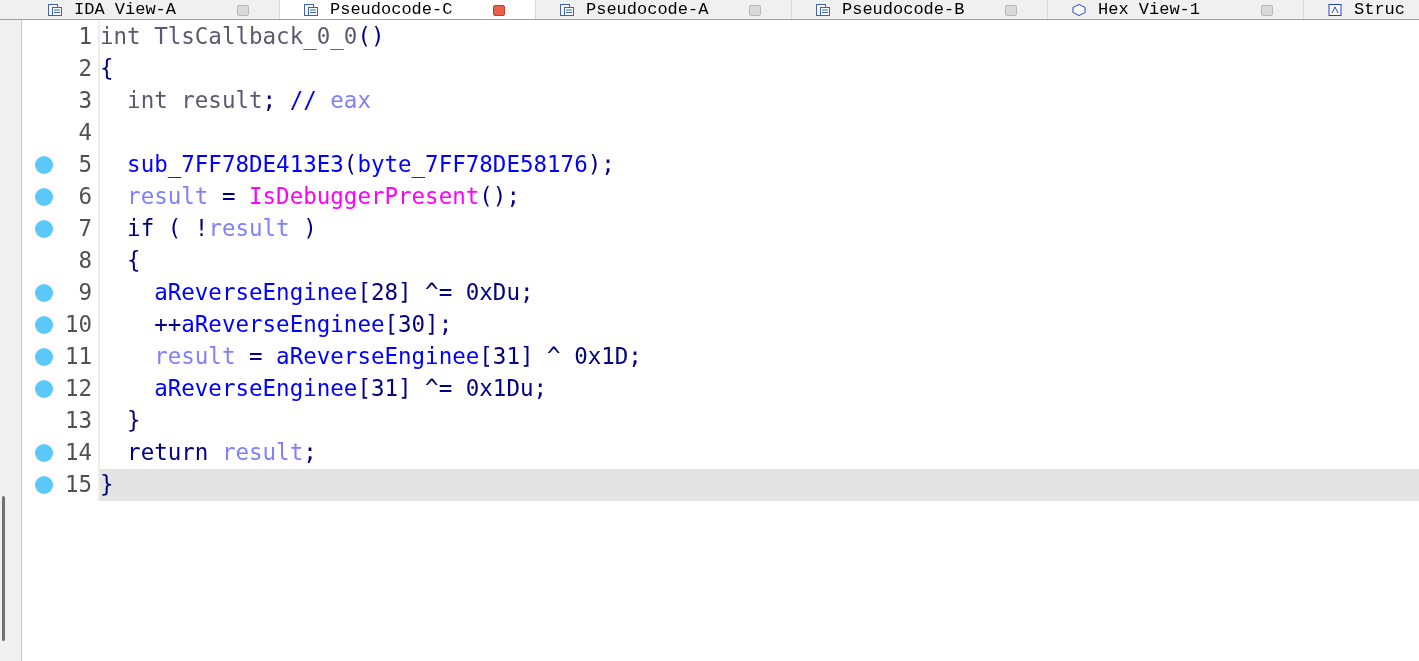  Describe the element at coordinates (3, 568) in the screenshot. I see `scrollbar-thumb` at that location.